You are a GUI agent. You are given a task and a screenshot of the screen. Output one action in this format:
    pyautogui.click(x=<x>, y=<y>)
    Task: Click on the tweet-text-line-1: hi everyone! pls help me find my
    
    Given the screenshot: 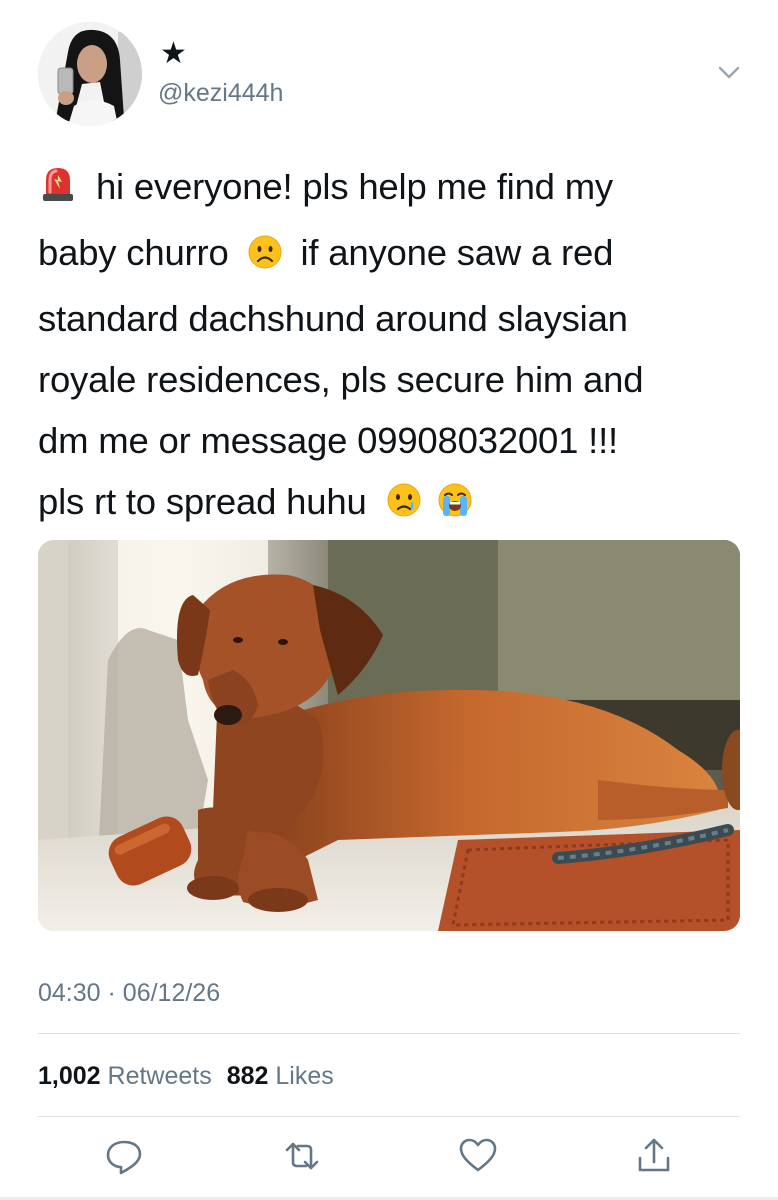 What is the action you would take?
    pyautogui.click(x=388, y=189)
    